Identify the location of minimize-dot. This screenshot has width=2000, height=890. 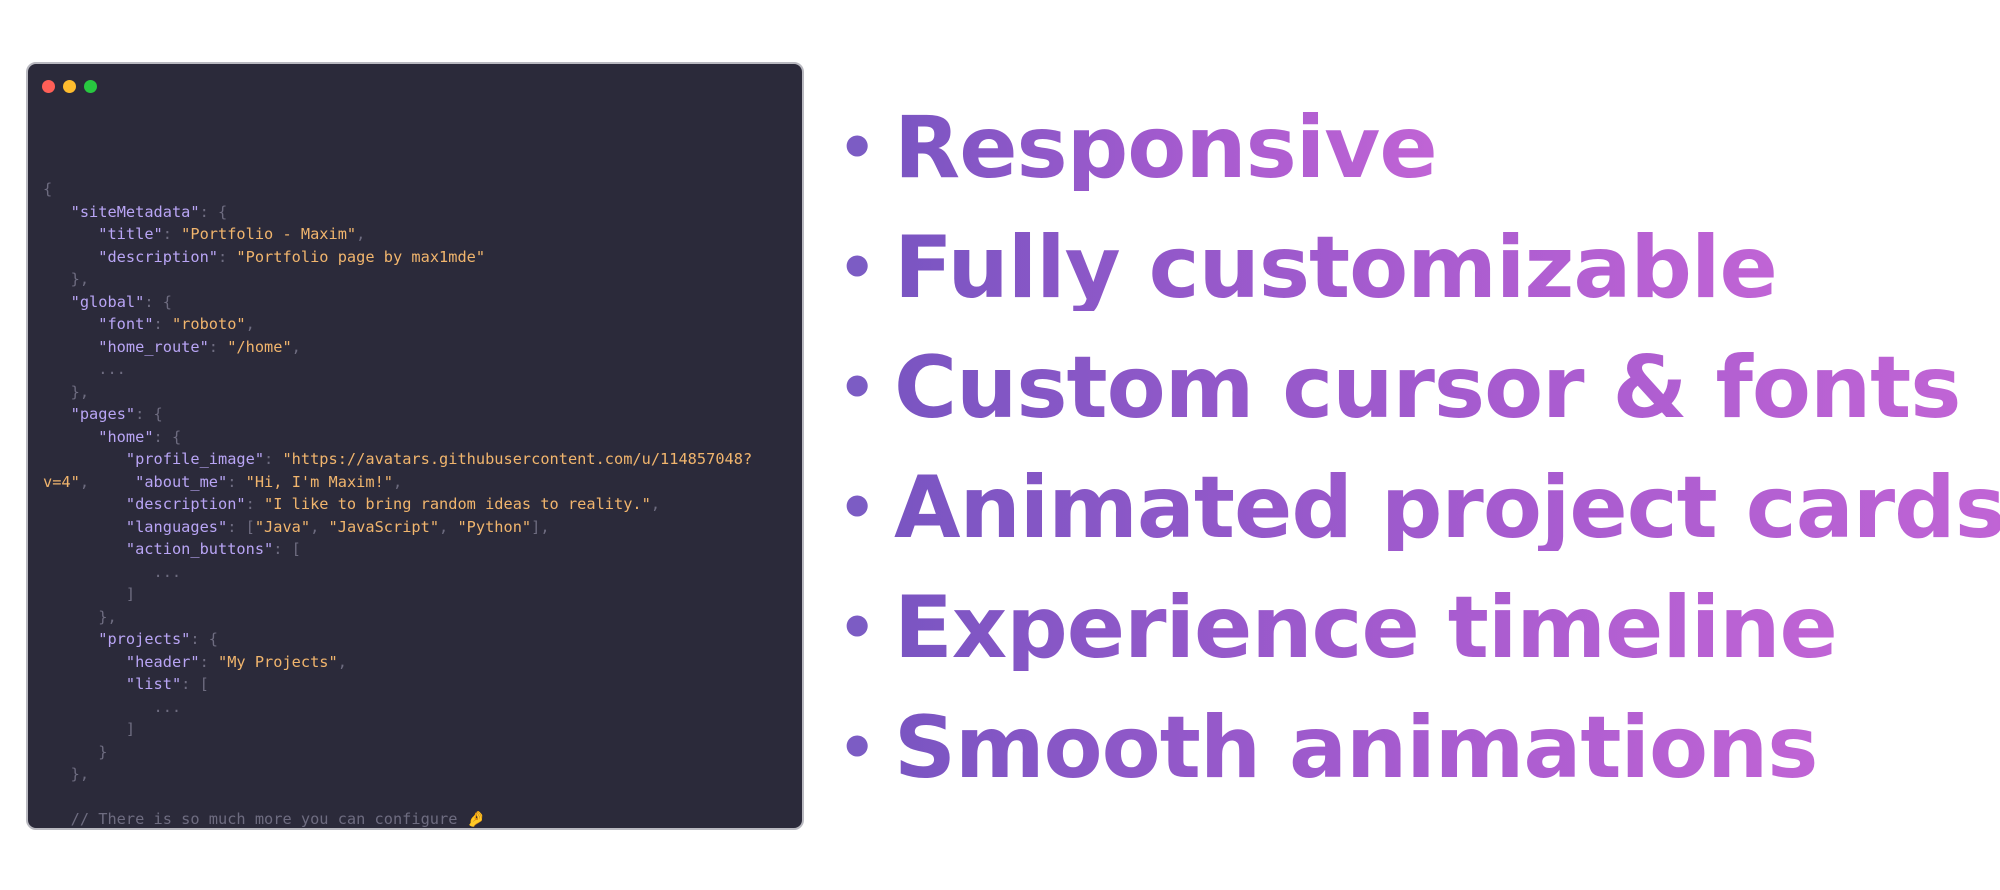
(69, 86).